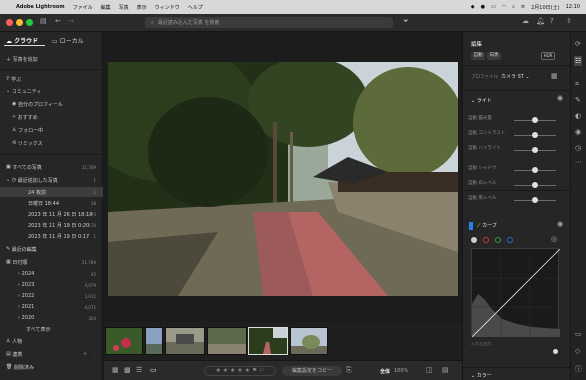  Describe the element at coordinates (51, 79) in the screenshot. I see `learn-item: 💡︎ 学ぶ` at that location.